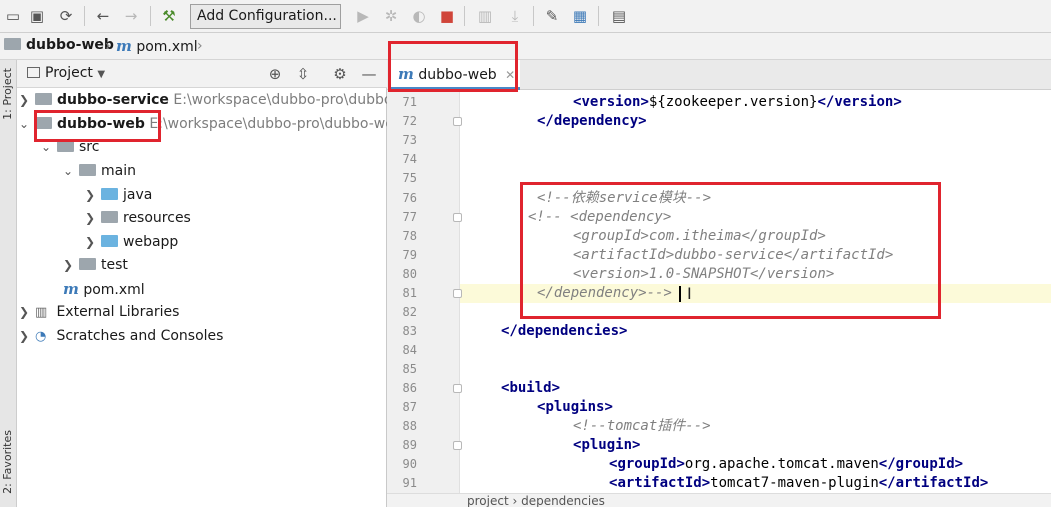 The width and height of the screenshot is (1051, 507). What do you see at coordinates (409, 426) in the screenshot?
I see `line-number: 88` at bounding box center [409, 426].